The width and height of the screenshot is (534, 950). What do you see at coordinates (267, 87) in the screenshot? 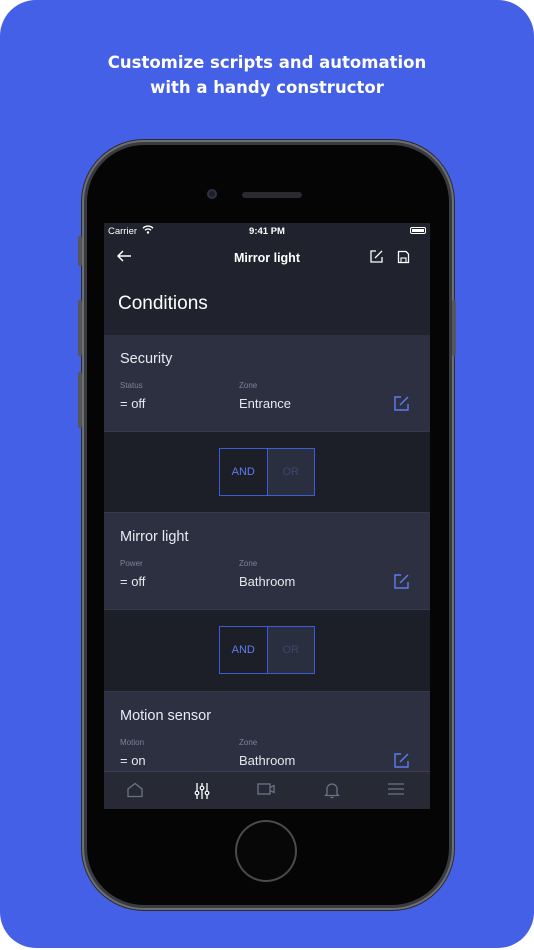
I see `headline-line-2: with a handy constructor` at bounding box center [267, 87].